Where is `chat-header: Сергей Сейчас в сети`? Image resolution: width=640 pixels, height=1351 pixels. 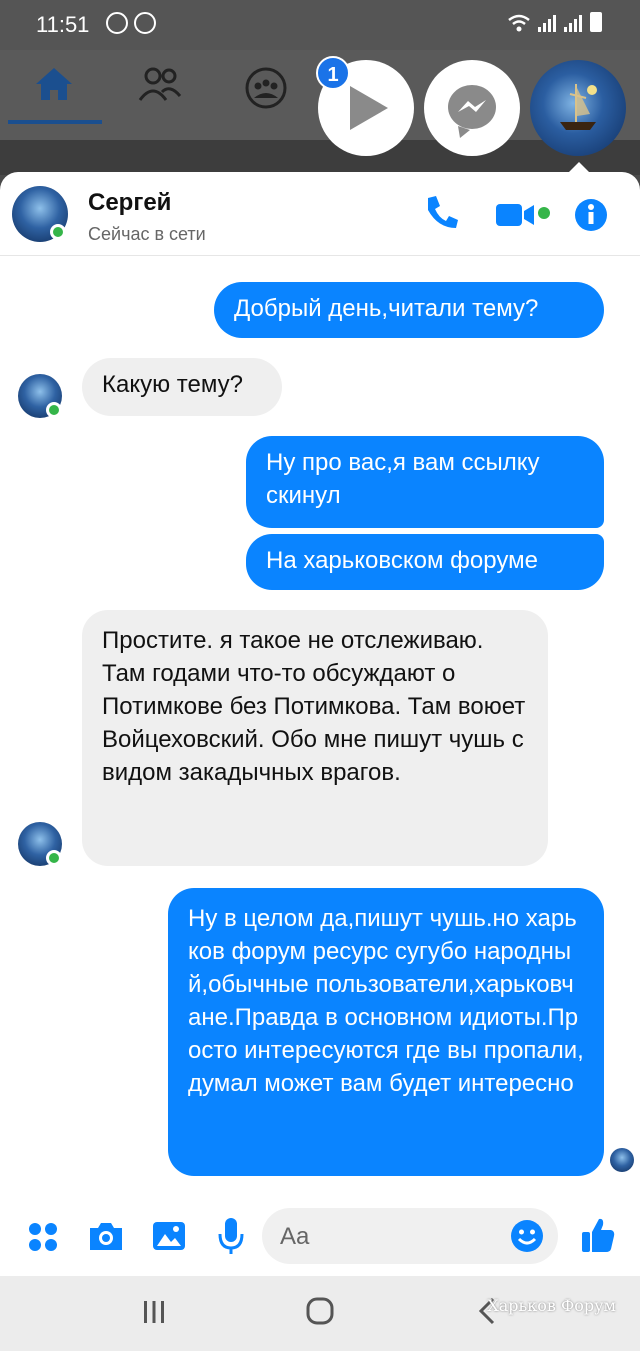
chat-header: Сергей Сейчас в сети is located at coordinates (320, 214).